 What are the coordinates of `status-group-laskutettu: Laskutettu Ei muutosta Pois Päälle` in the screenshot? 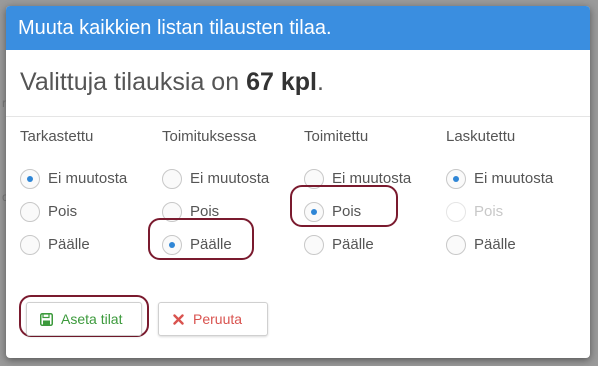 It's located at (516, 194).